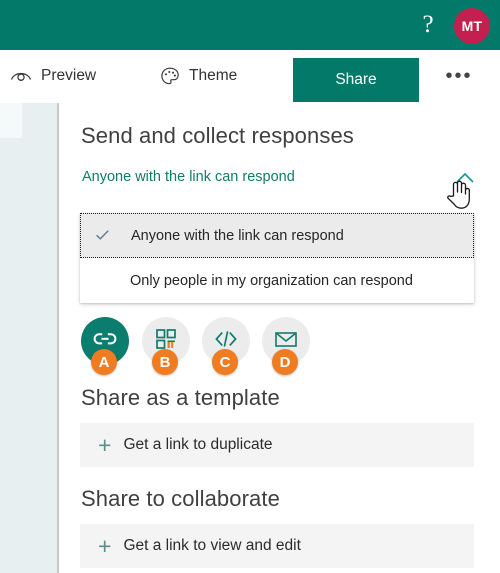  What do you see at coordinates (104, 362) in the screenshot?
I see `badge-a: A` at bounding box center [104, 362].